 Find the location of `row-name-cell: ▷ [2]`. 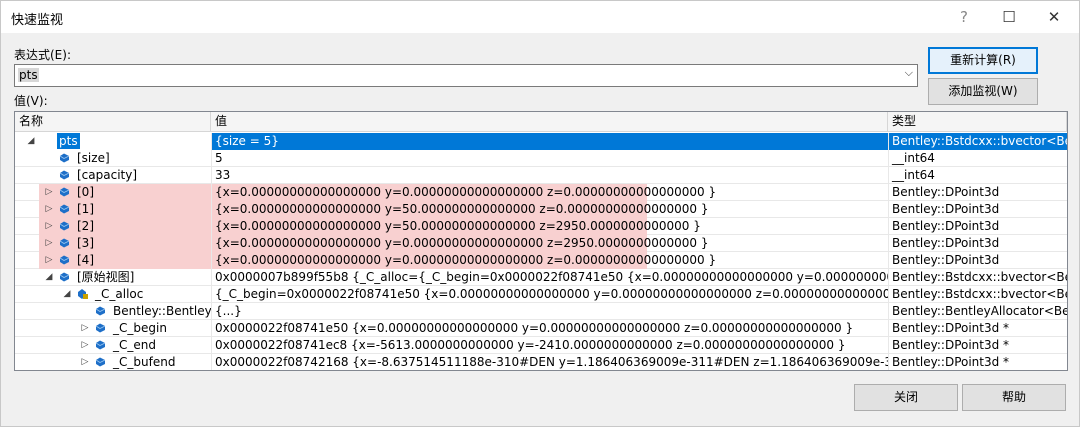

row-name-cell: ▷ [2] is located at coordinates (113, 226).